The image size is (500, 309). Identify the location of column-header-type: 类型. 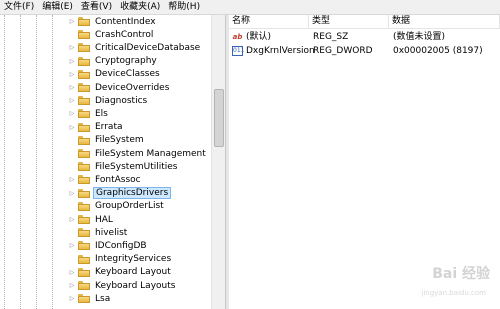
(349, 21).